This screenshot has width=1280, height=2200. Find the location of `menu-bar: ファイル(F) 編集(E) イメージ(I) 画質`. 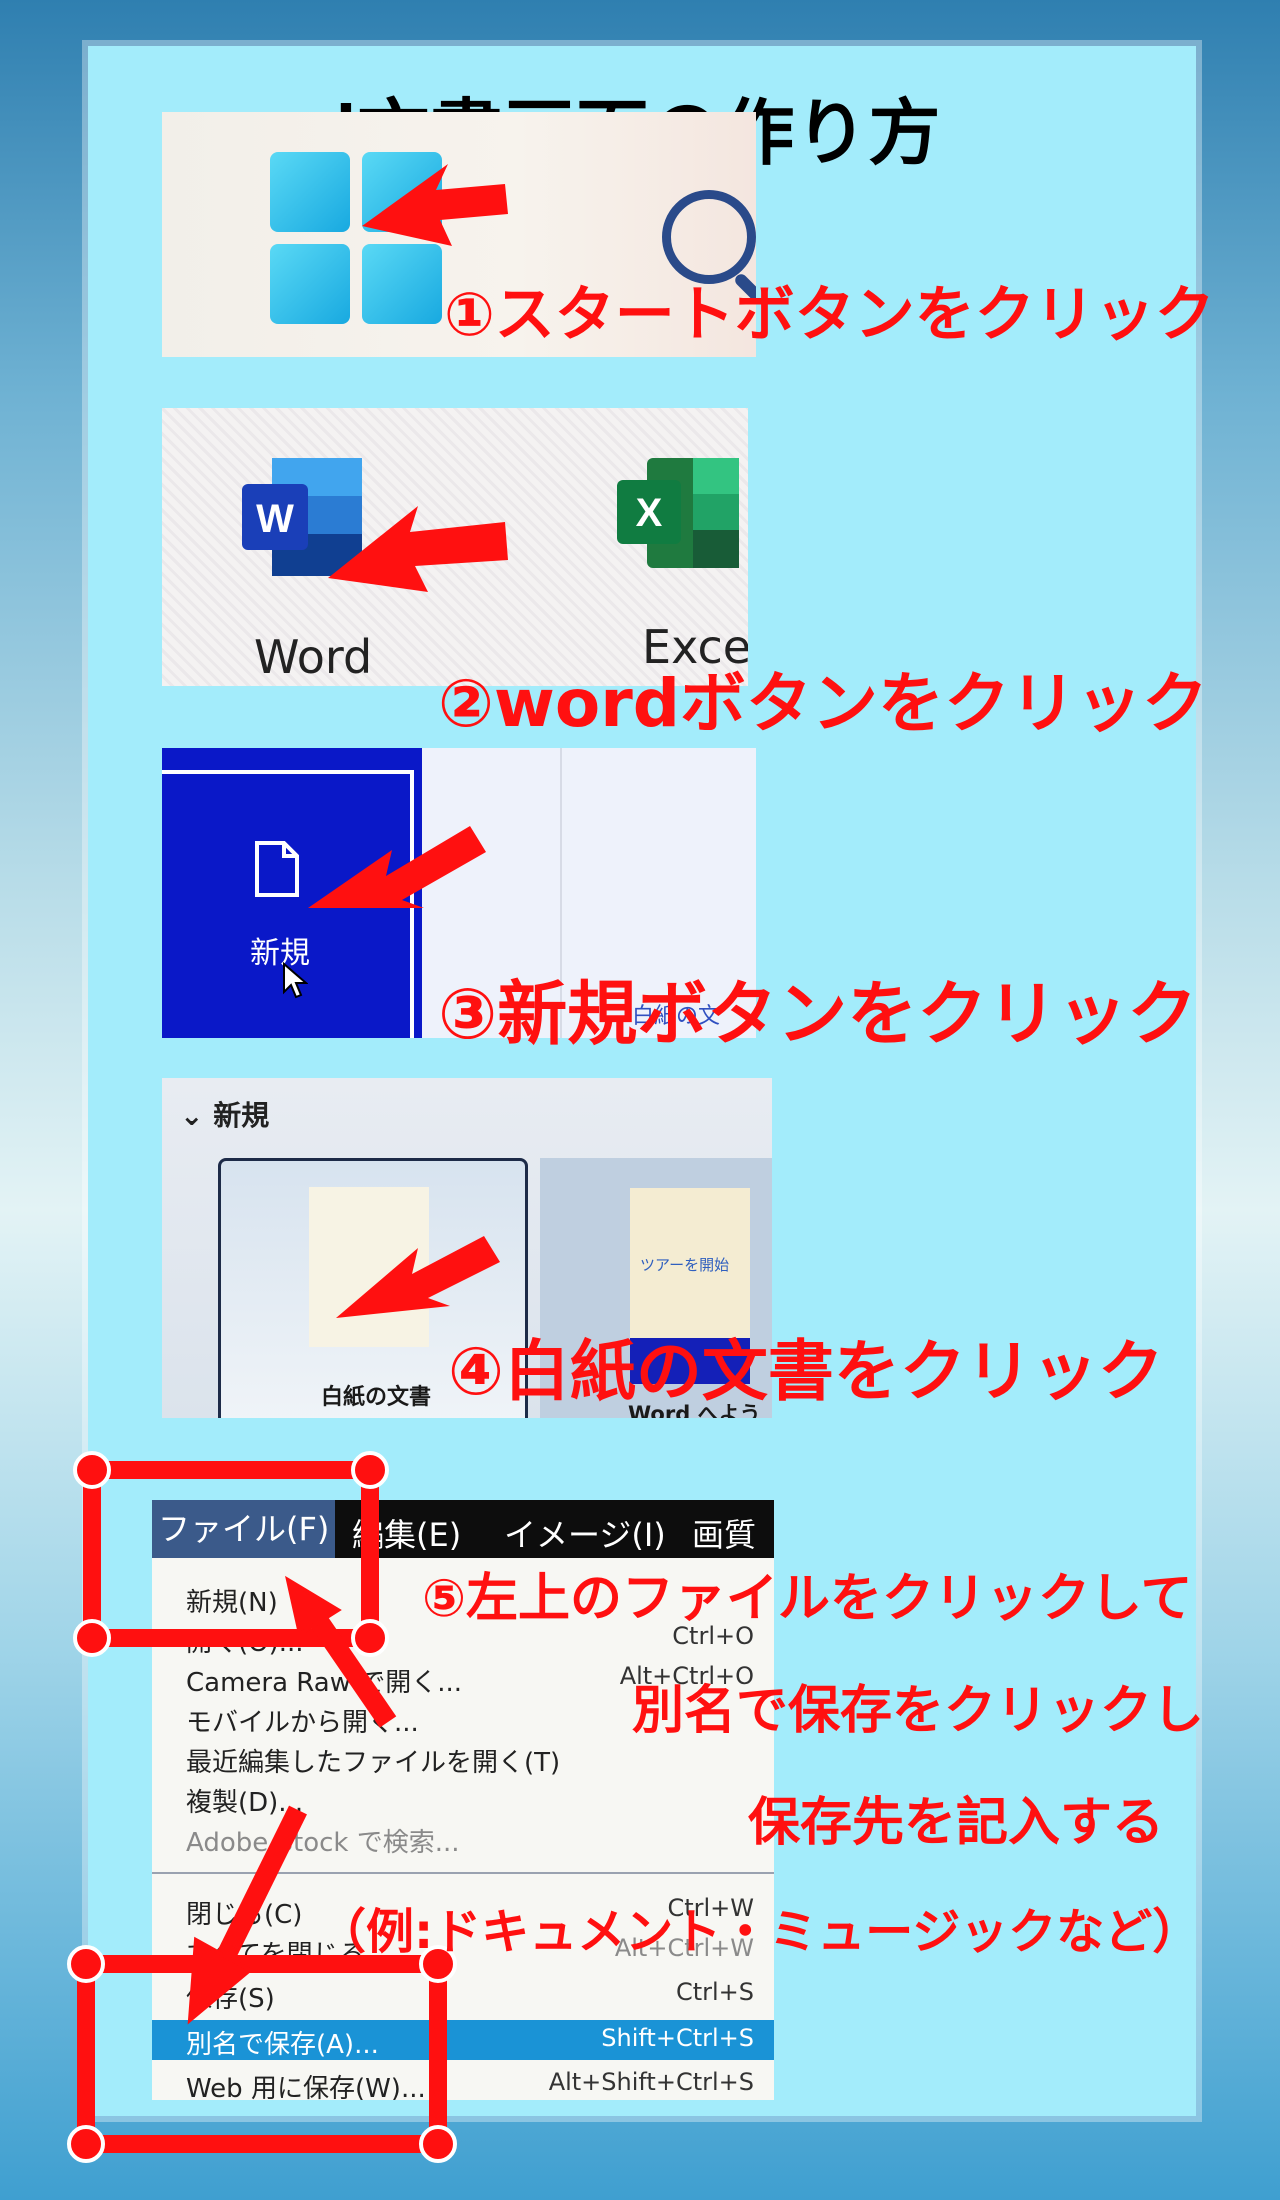

menu-bar: ファイル(F) 編集(E) イメージ(I) 画質 is located at coordinates (463, 1529).